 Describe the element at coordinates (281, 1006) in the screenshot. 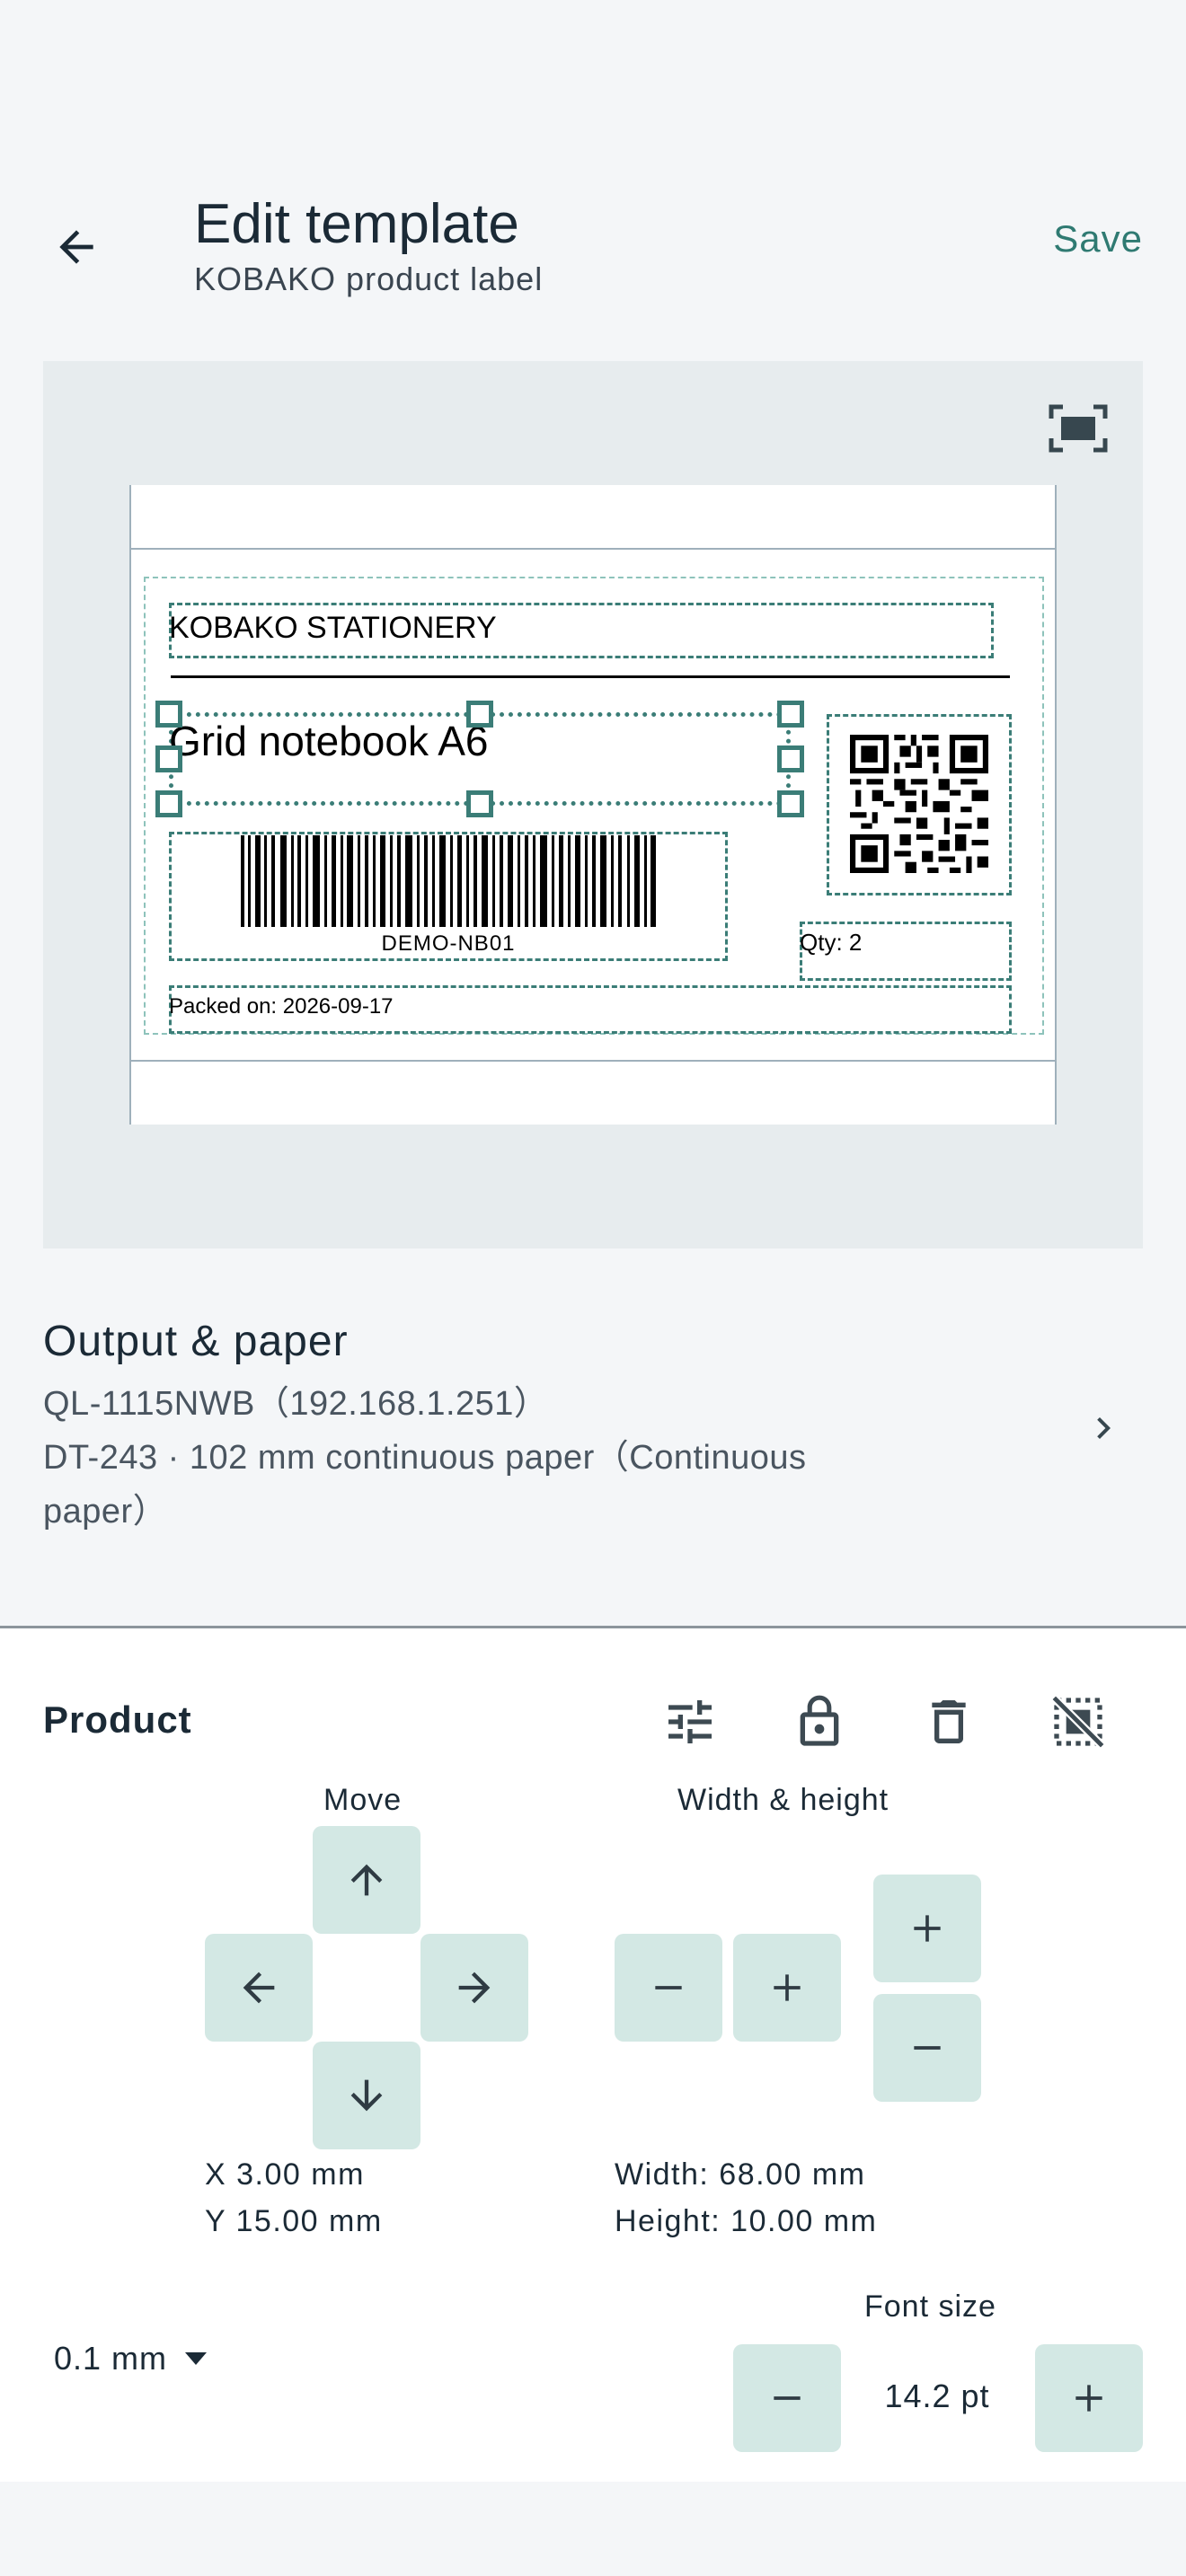

I see `packed-date-text: Packed on: 2026-09-17` at that location.